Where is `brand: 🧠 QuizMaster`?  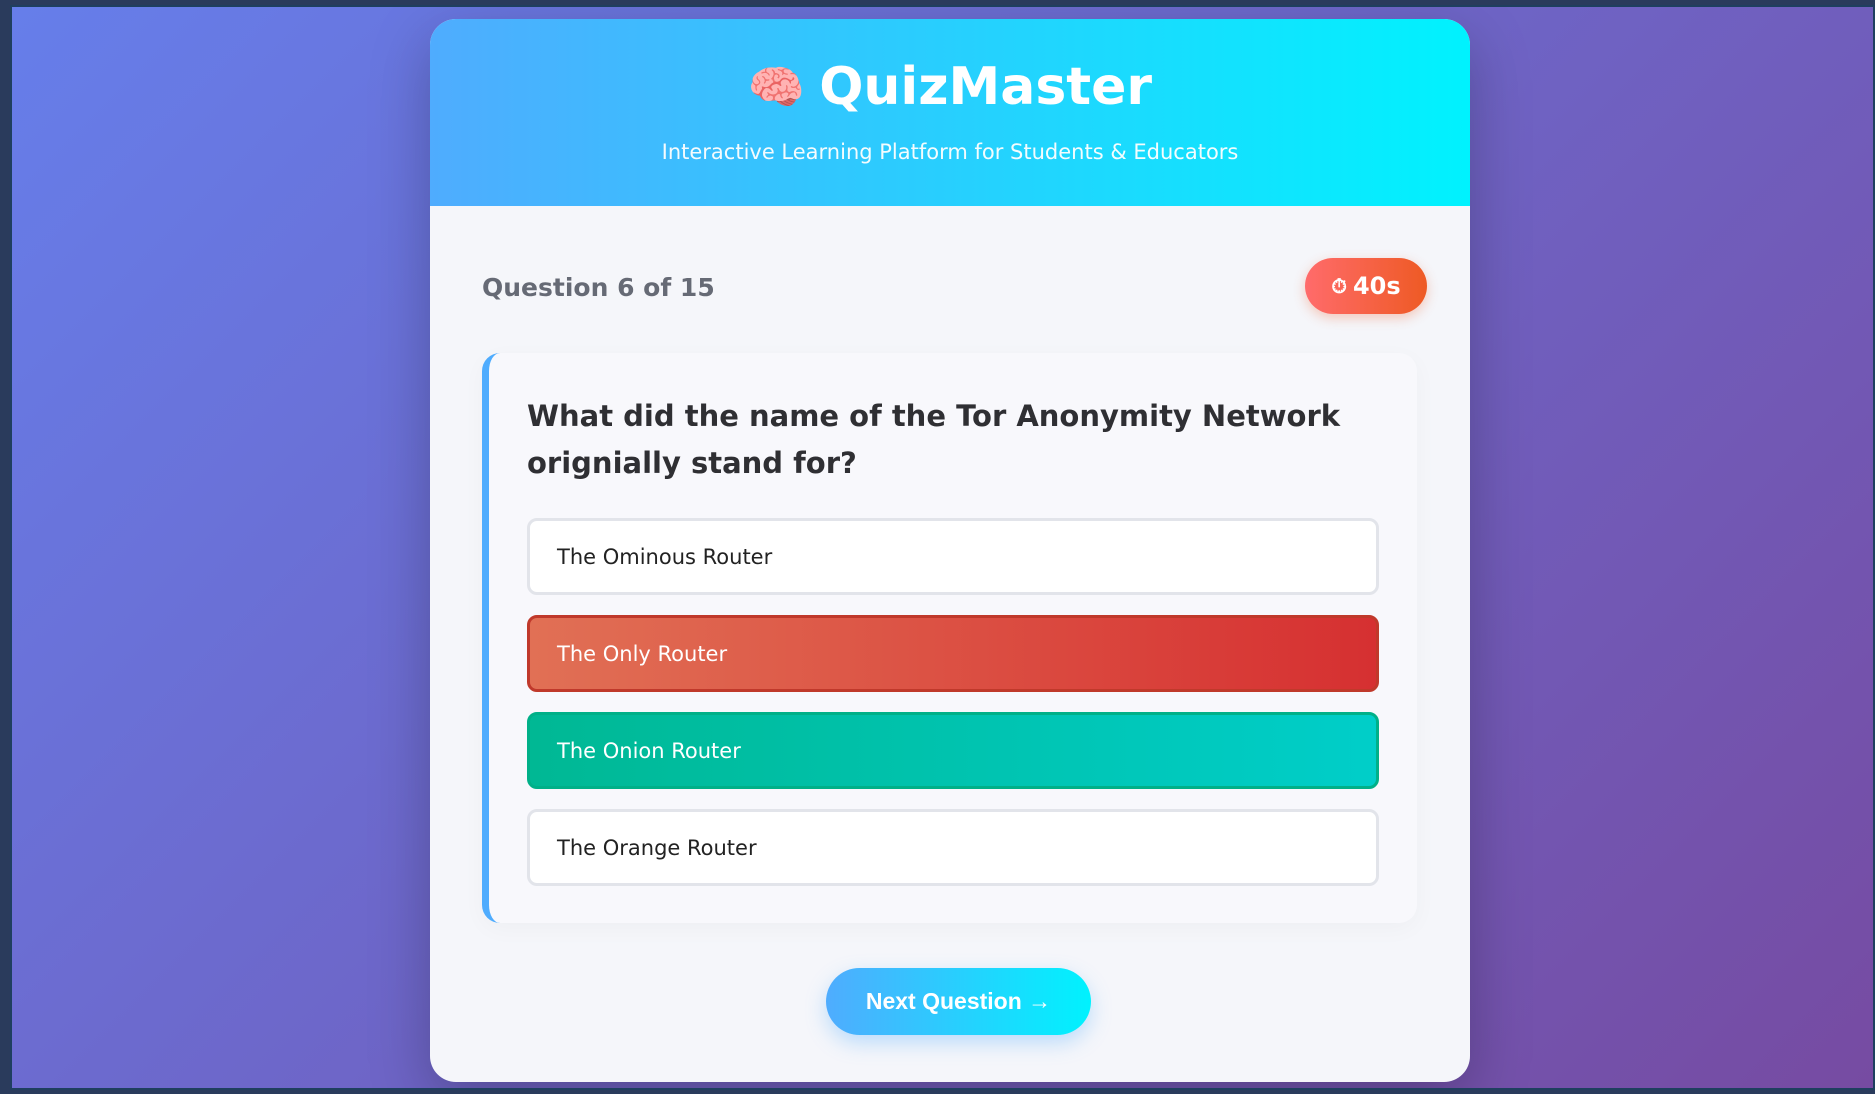 brand: 🧠 QuizMaster is located at coordinates (950, 87).